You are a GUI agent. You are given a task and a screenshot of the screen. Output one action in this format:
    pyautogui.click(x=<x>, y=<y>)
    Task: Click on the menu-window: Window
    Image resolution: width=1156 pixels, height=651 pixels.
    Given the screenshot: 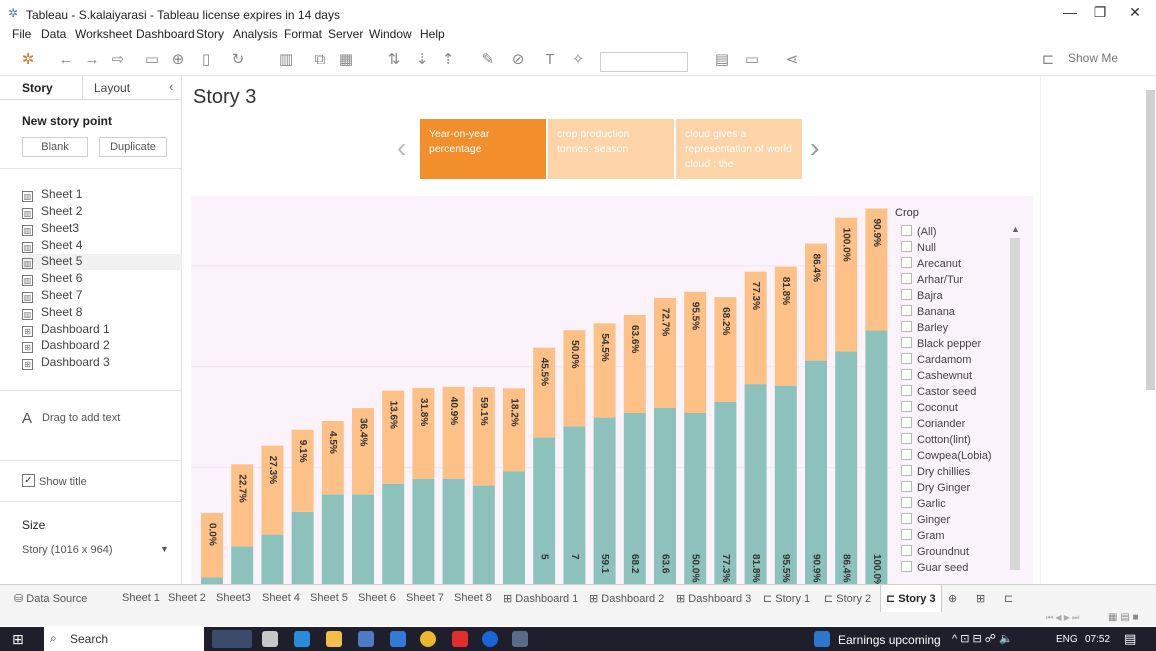 What is the action you would take?
    pyautogui.click(x=390, y=34)
    